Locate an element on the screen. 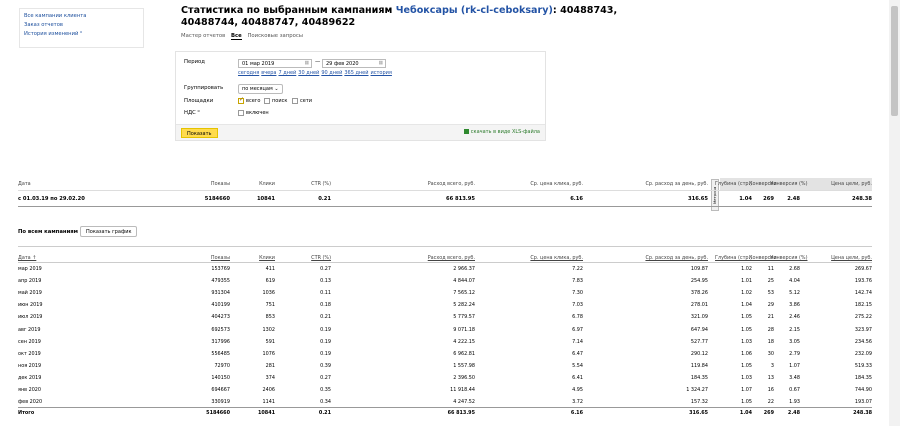 Image resolution: width=900 pixels, height=426 pixels. scrollbar-thumb is located at coordinates (894, 61).